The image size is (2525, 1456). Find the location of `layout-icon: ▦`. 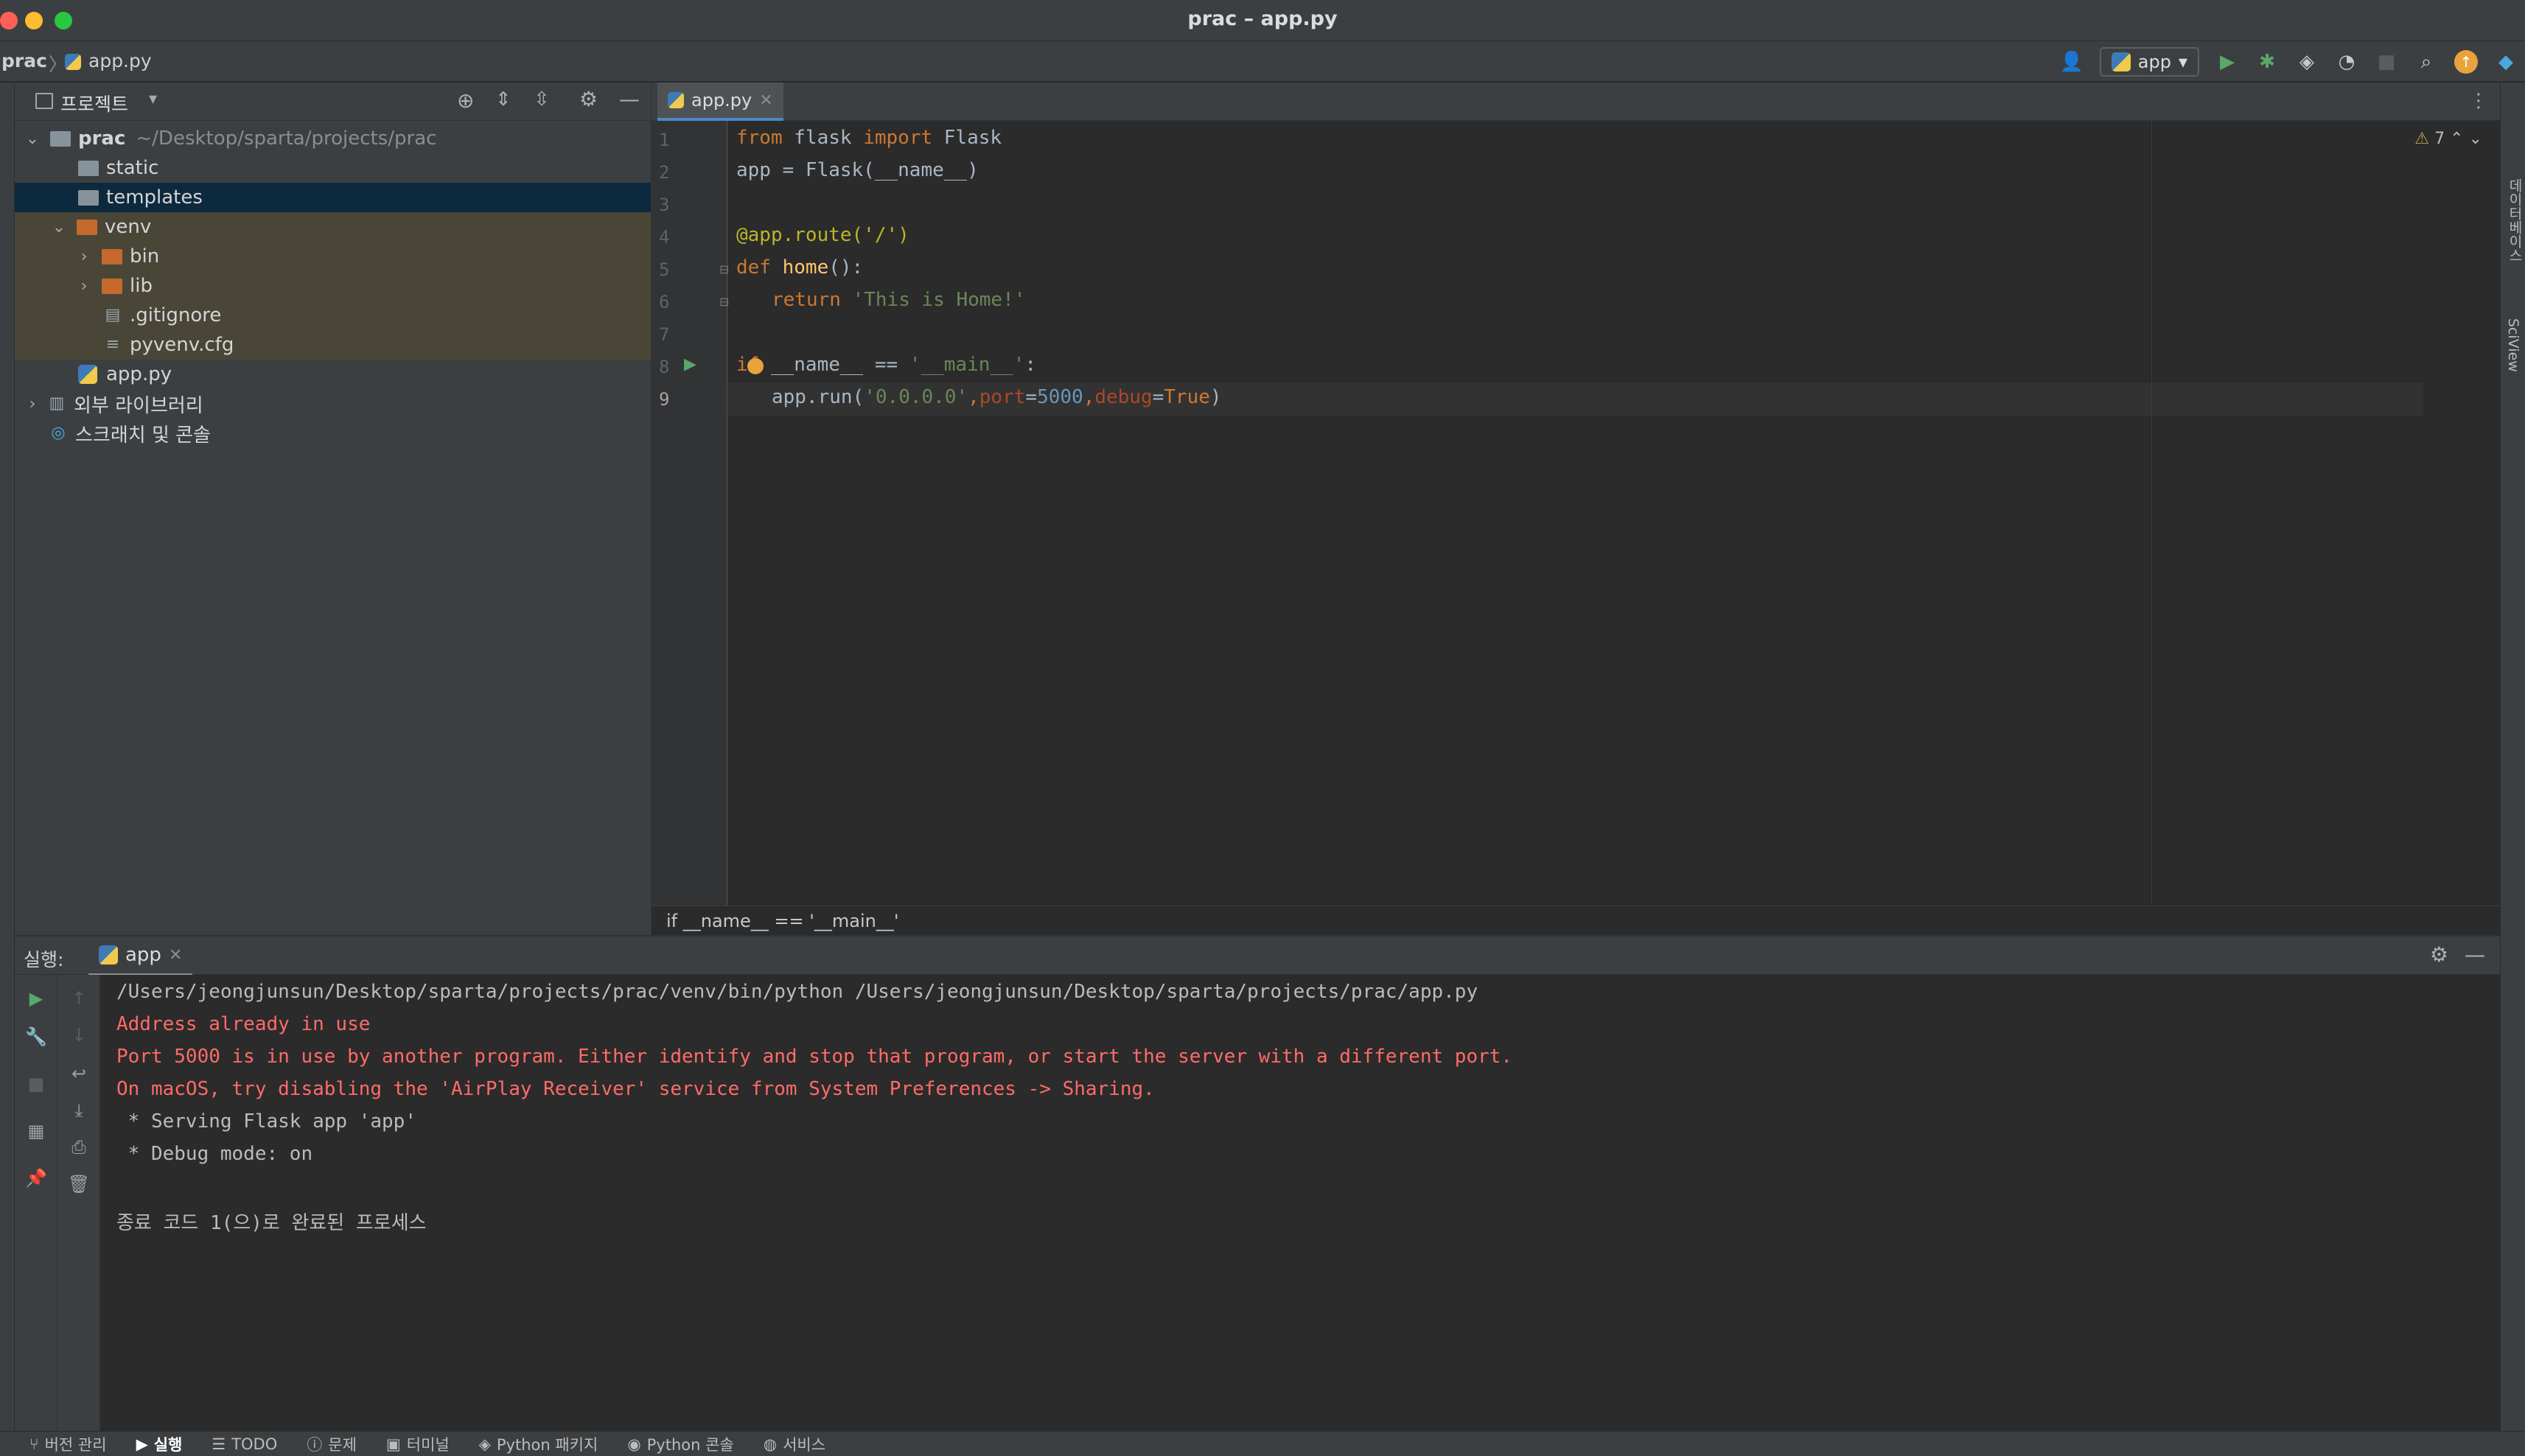

layout-icon: ▦ is located at coordinates (36, 1131).